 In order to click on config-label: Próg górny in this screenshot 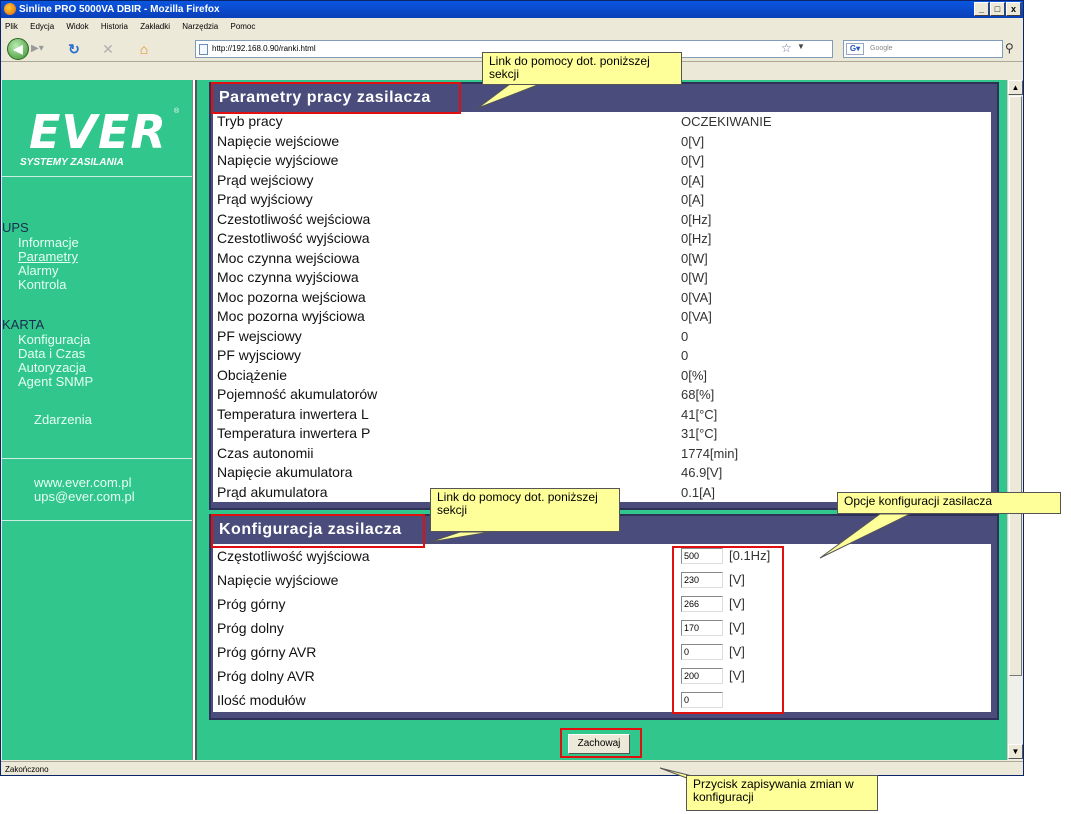, I will do `click(251, 604)`.